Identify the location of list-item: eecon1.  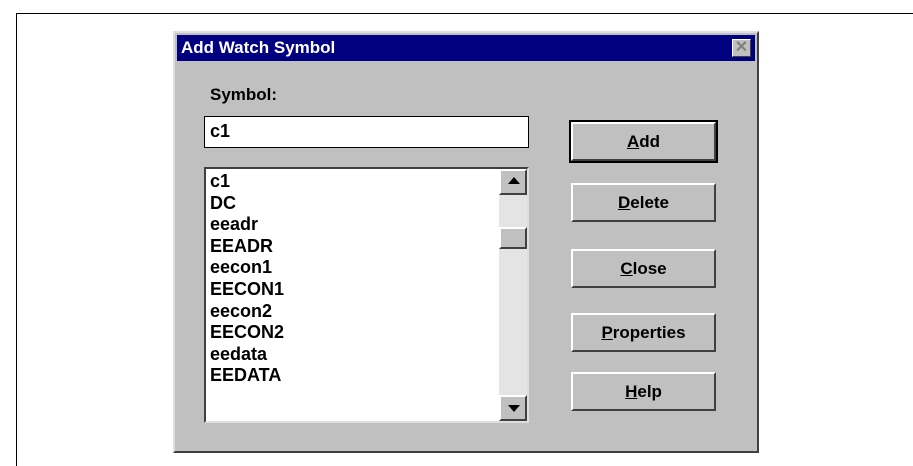
(355, 268).